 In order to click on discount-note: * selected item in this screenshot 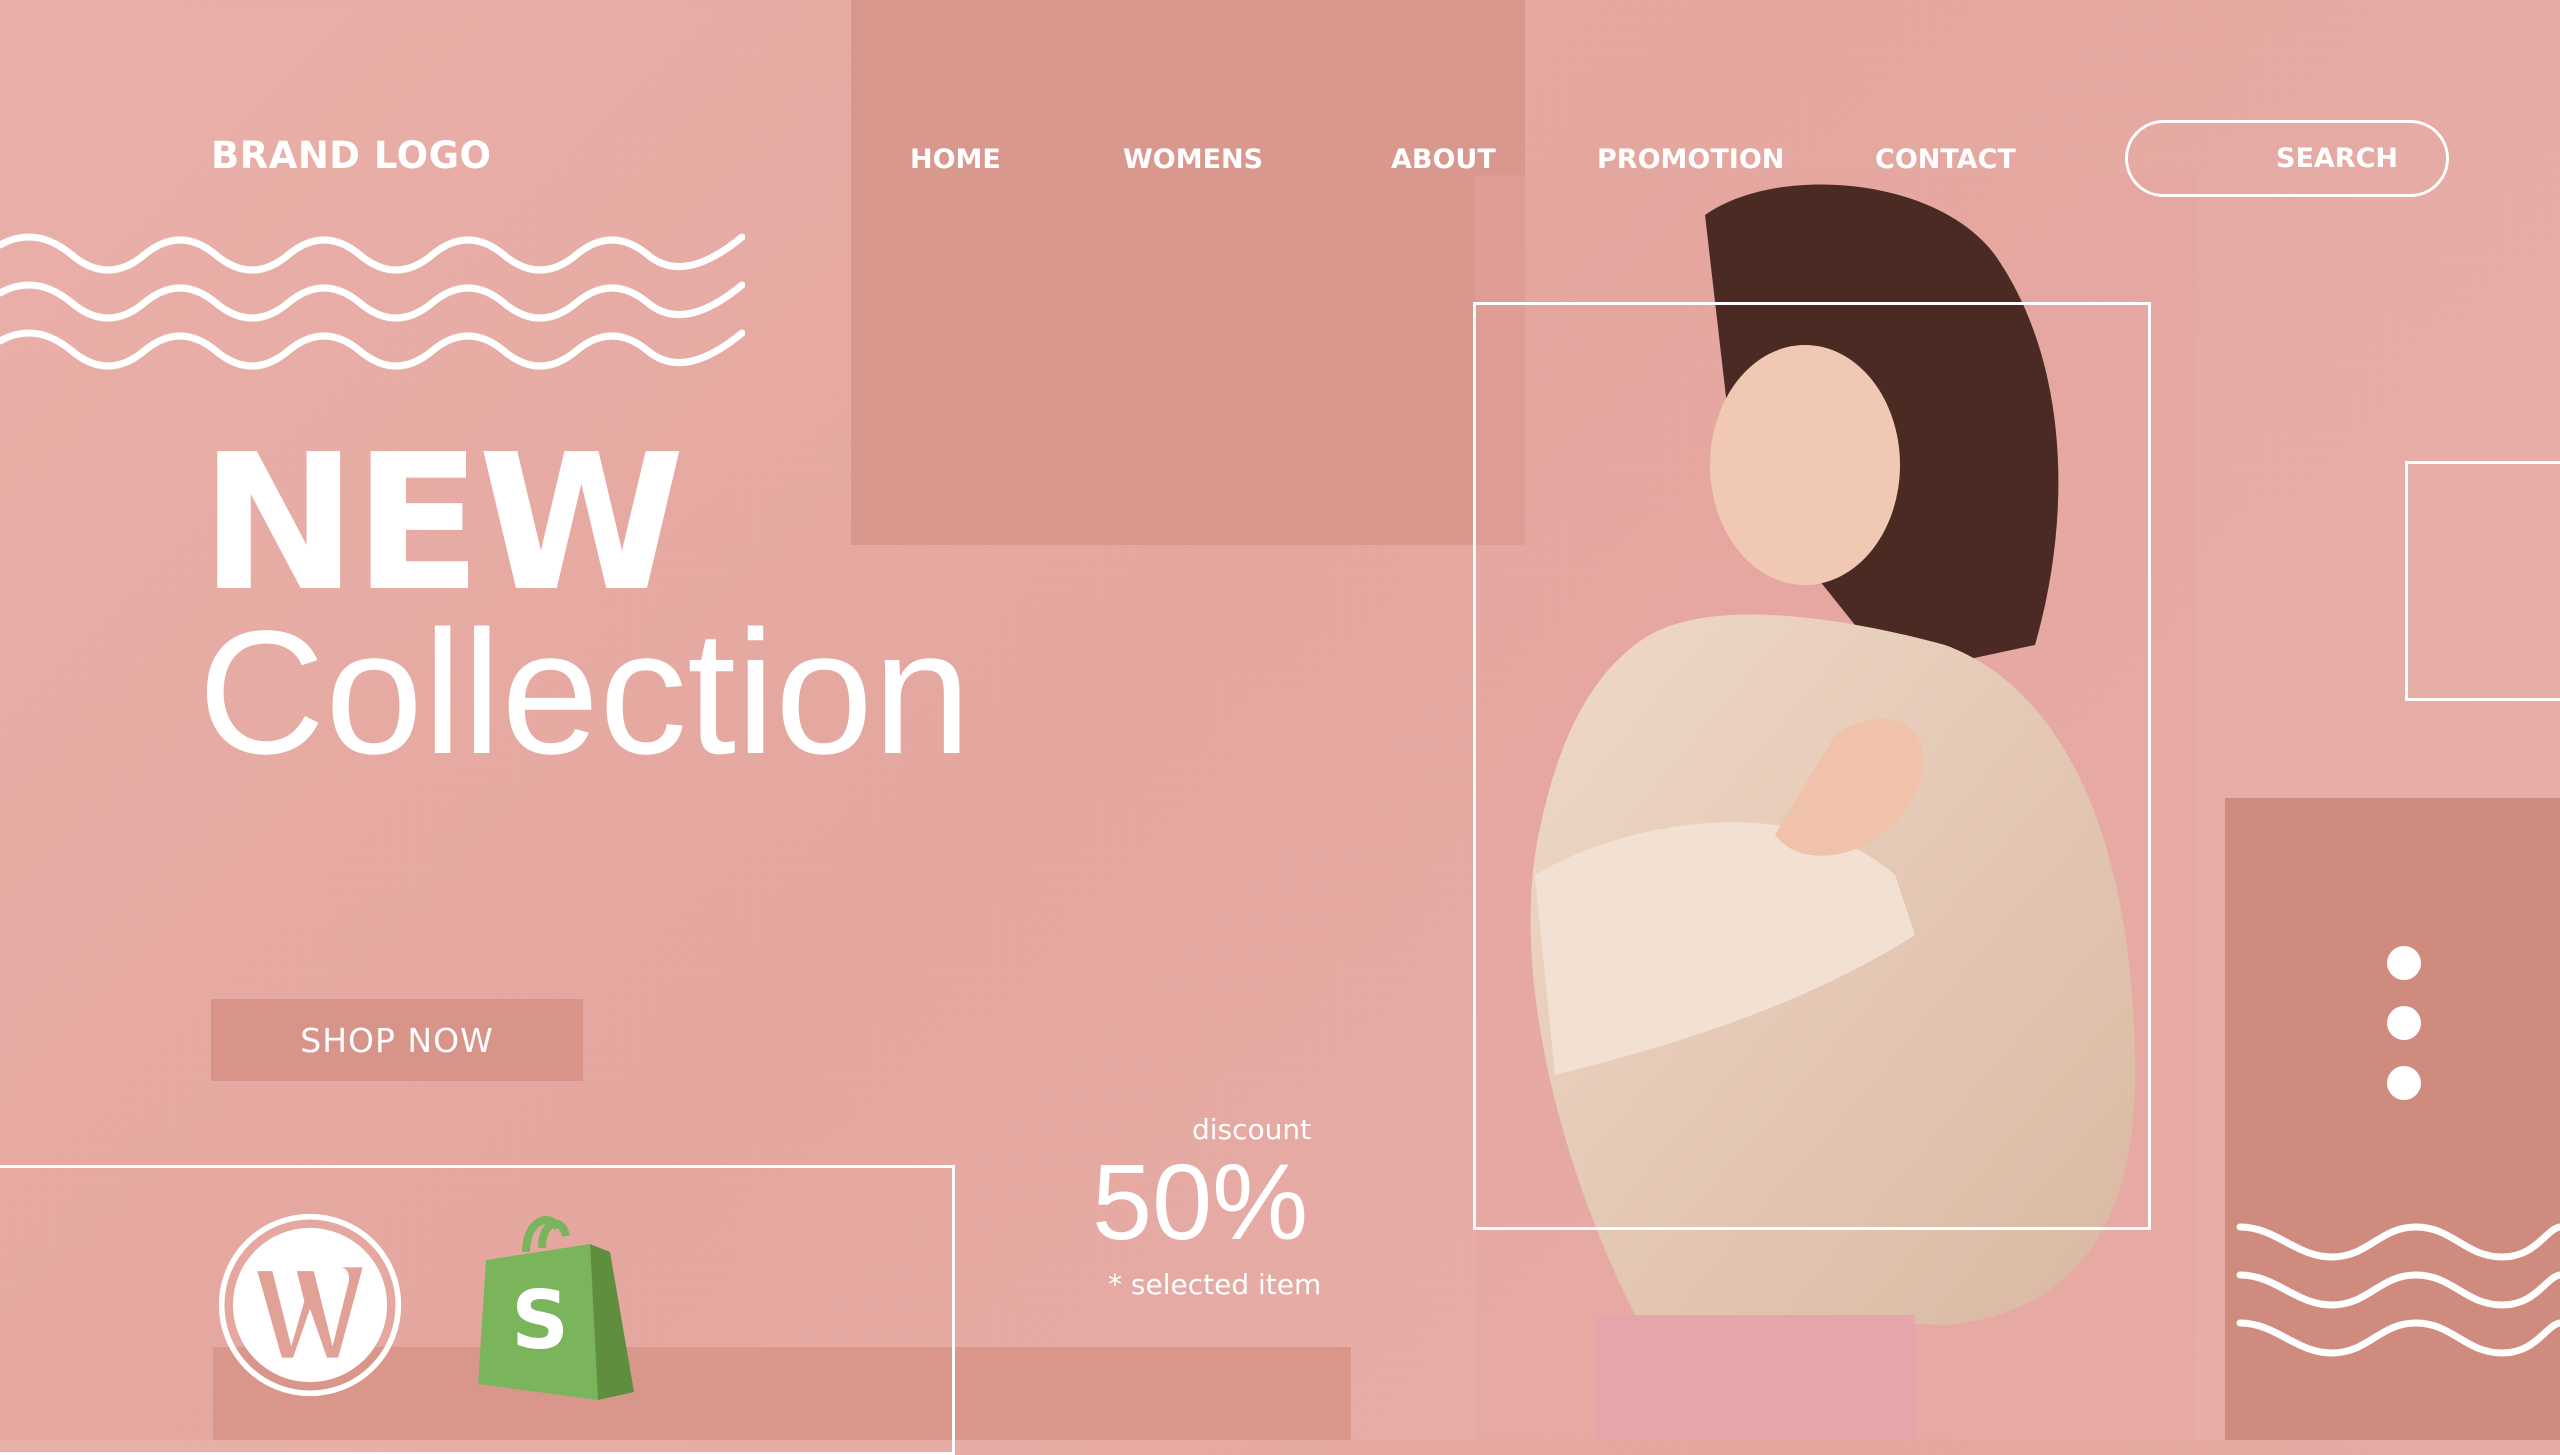, I will do `click(1215, 1284)`.